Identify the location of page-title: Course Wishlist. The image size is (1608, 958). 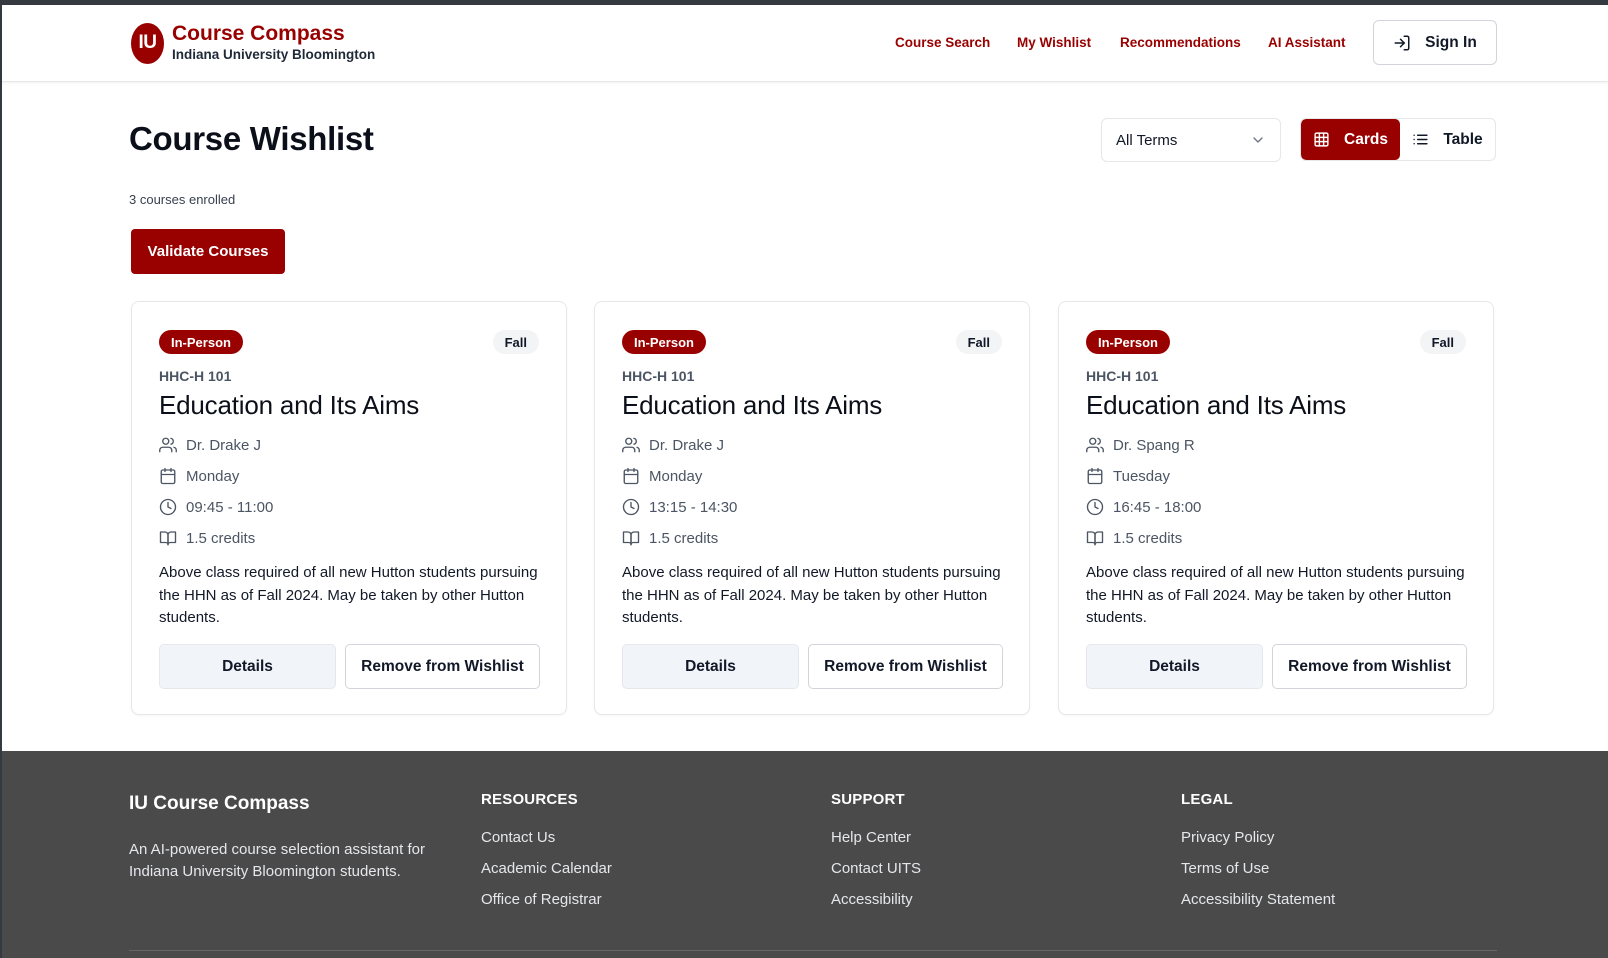
(251, 138).